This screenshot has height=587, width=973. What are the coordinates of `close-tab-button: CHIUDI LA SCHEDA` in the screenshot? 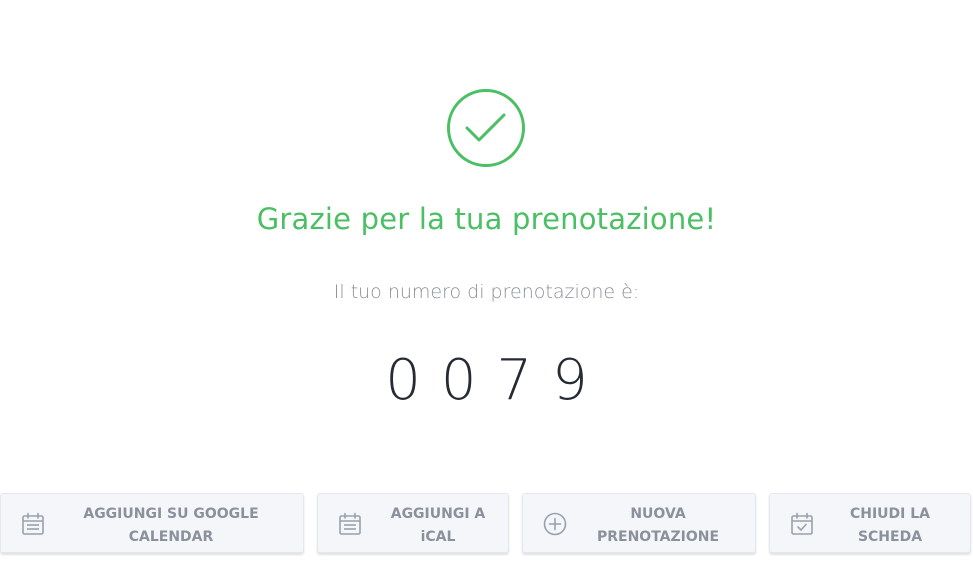 It's located at (870, 523).